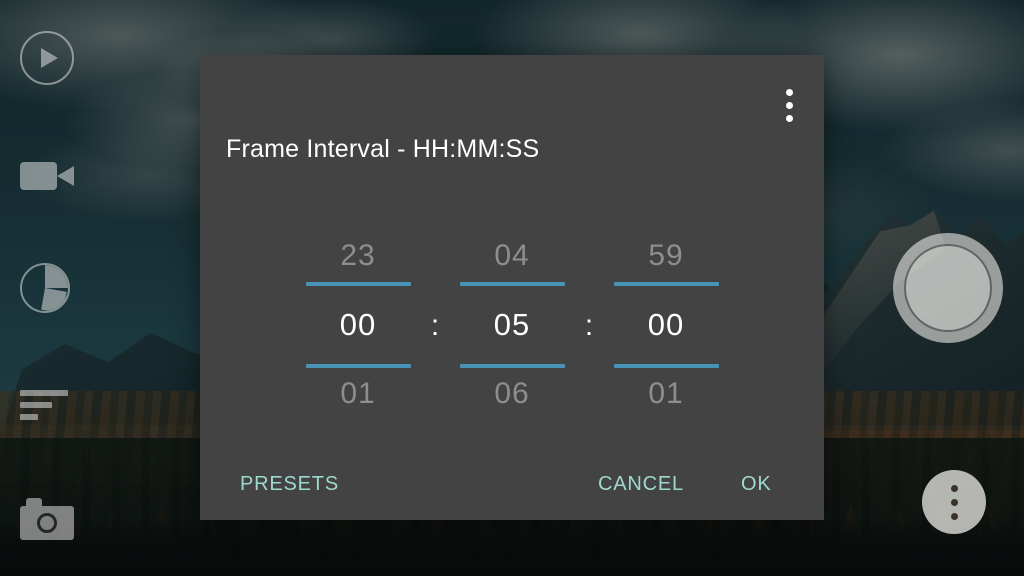 The image size is (1024, 576). I want to click on video-camera-icon, so click(48, 176).